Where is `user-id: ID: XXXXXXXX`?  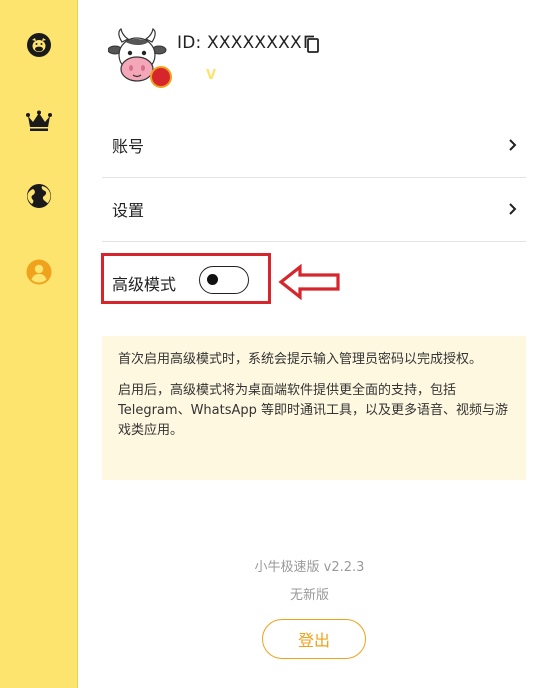 user-id: ID: XXXXXXXX is located at coordinates (239, 43).